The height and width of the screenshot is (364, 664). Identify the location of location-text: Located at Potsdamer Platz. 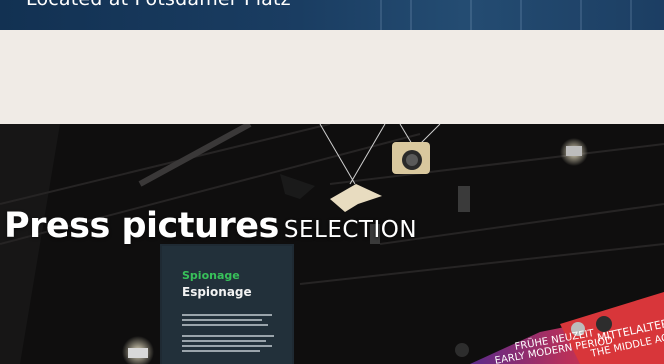
(158, 5).